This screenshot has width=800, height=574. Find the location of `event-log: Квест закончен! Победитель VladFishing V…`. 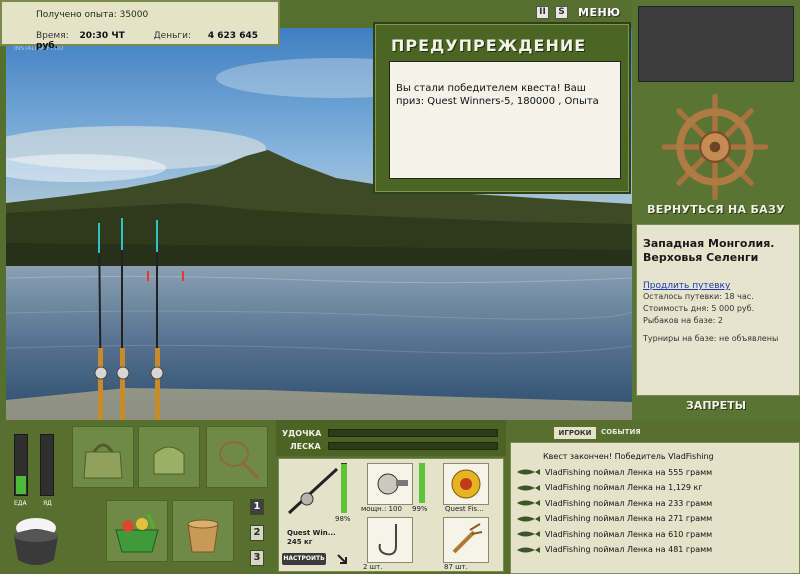

event-log: Квест закончен! Победитель VladFishing V… is located at coordinates (655, 508).